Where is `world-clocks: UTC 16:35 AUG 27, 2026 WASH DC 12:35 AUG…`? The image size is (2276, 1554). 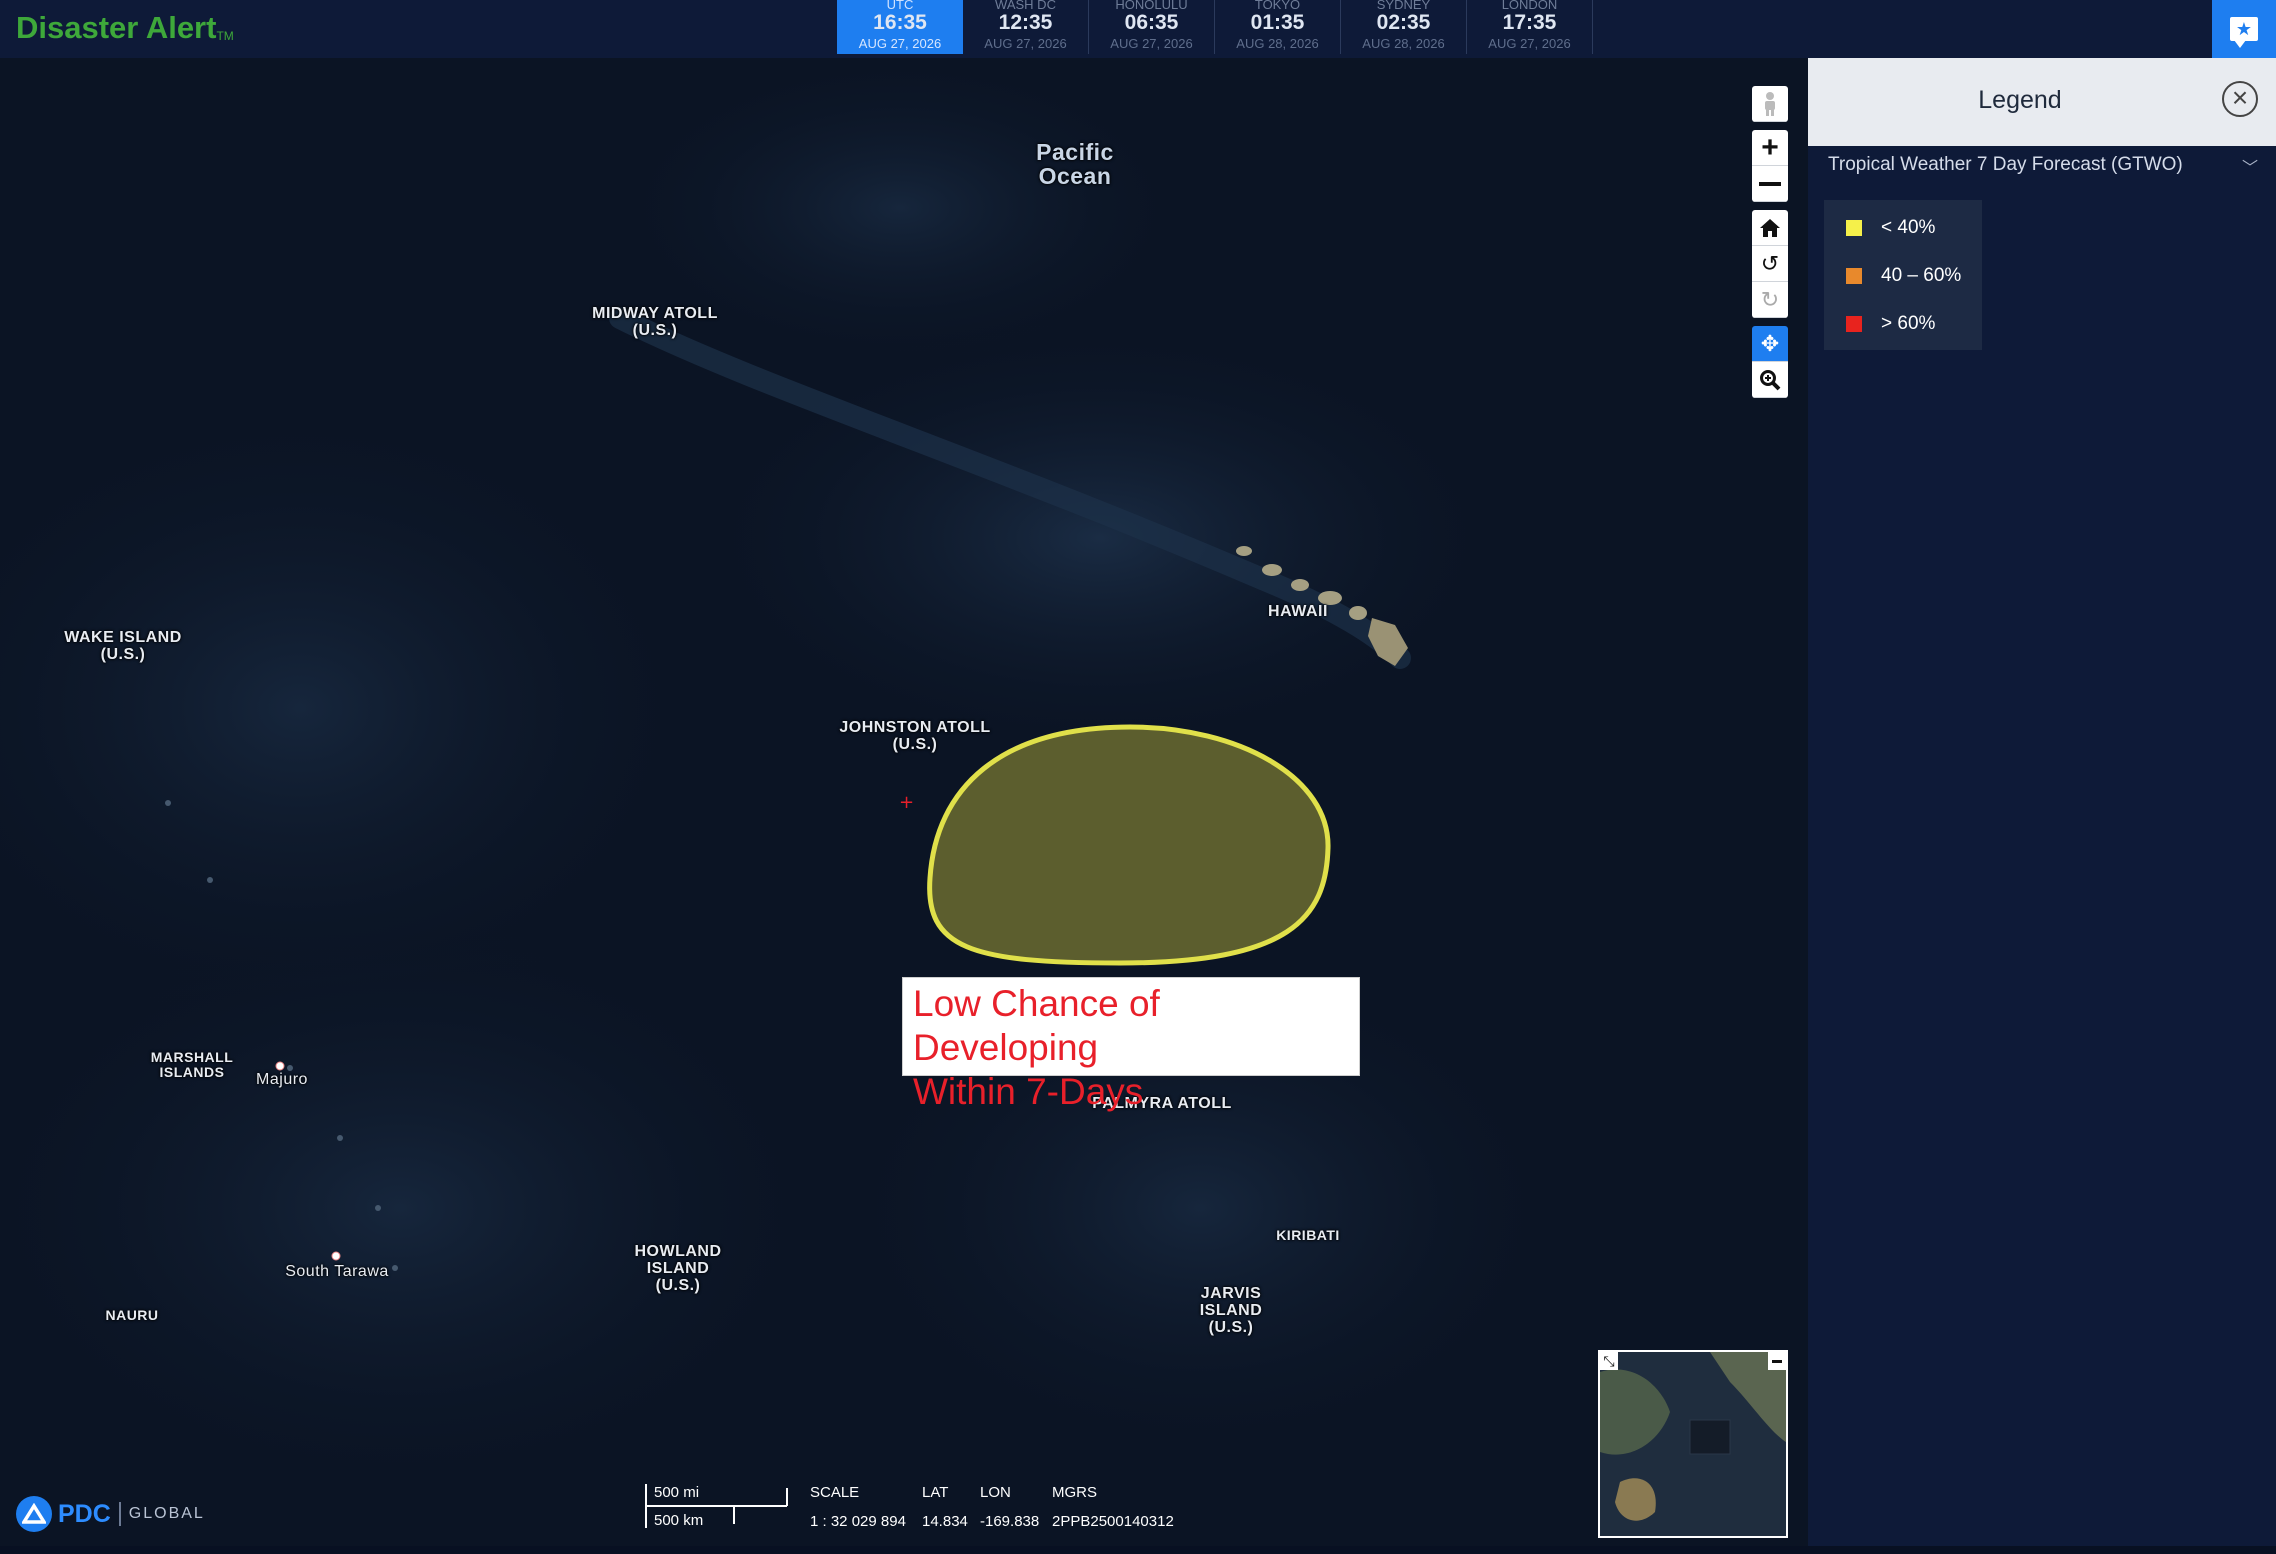
world-clocks: UTC 16:35 AUG 27, 2026 WASH DC 12:35 AUG… is located at coordinates (1215, 27).